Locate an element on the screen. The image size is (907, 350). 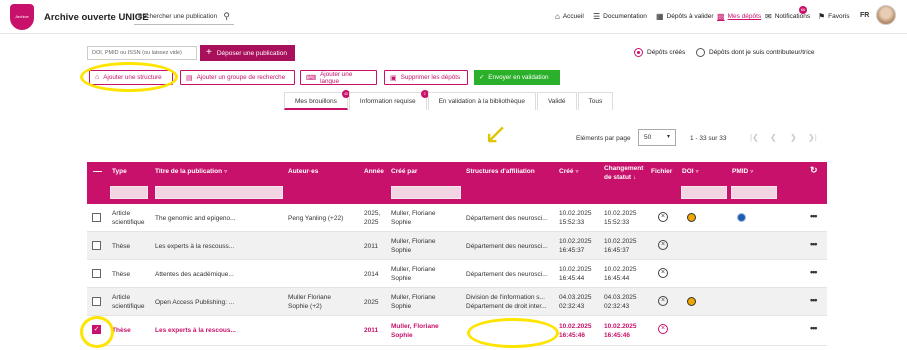
nav-to-validate: ▦ Dépôts à valider is located at coordinates (685, 16).